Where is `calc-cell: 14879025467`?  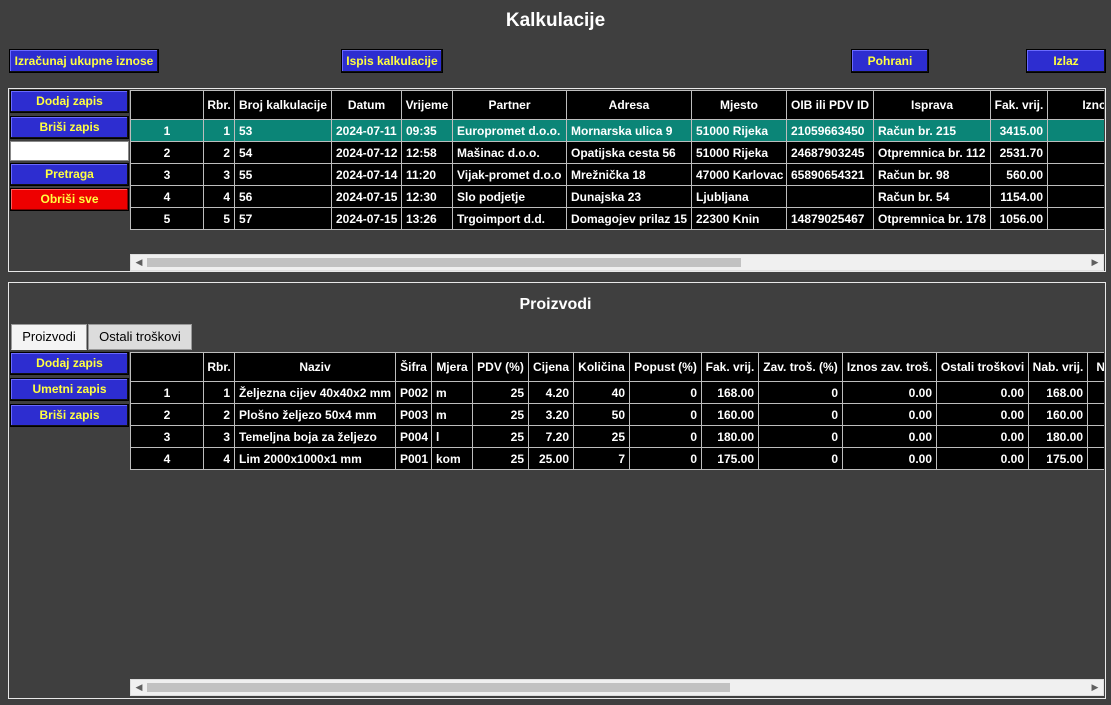 calc-cell: 14879025467 is located at coordinates (830, 218).